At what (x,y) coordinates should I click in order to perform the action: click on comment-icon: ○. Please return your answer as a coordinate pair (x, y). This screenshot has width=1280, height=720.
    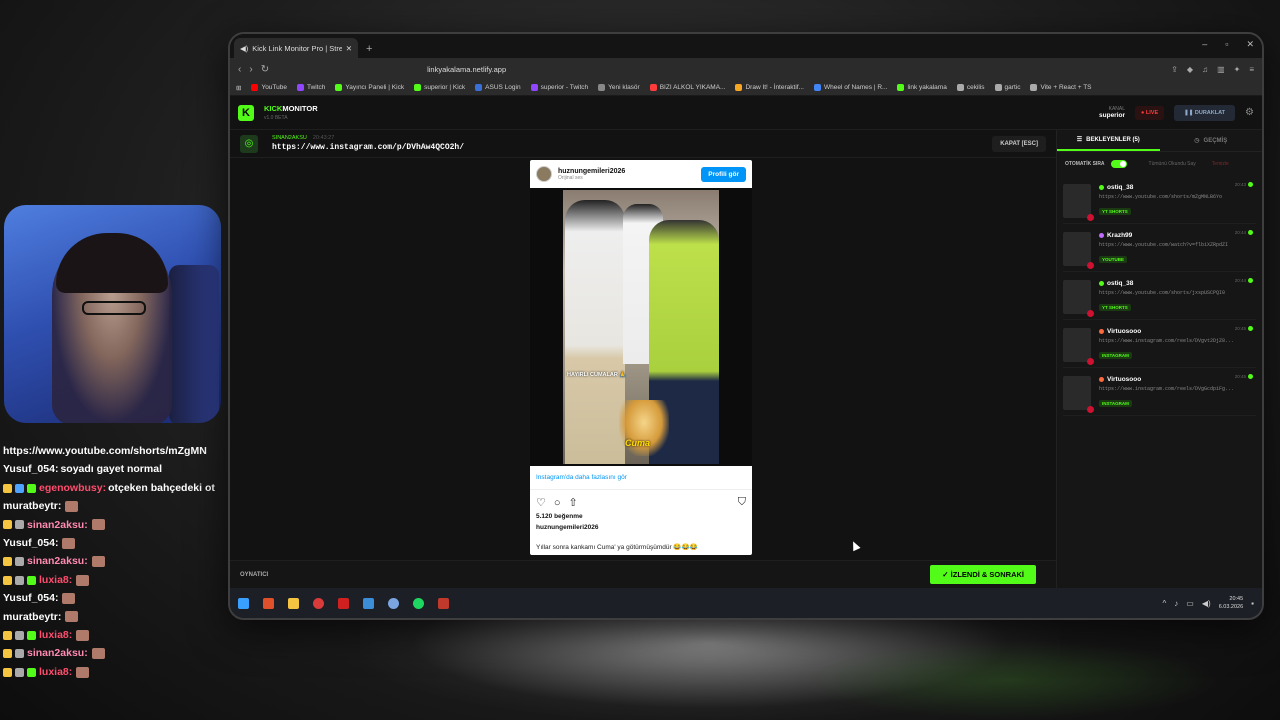
    Looking at the image, I should click on (557, 503).